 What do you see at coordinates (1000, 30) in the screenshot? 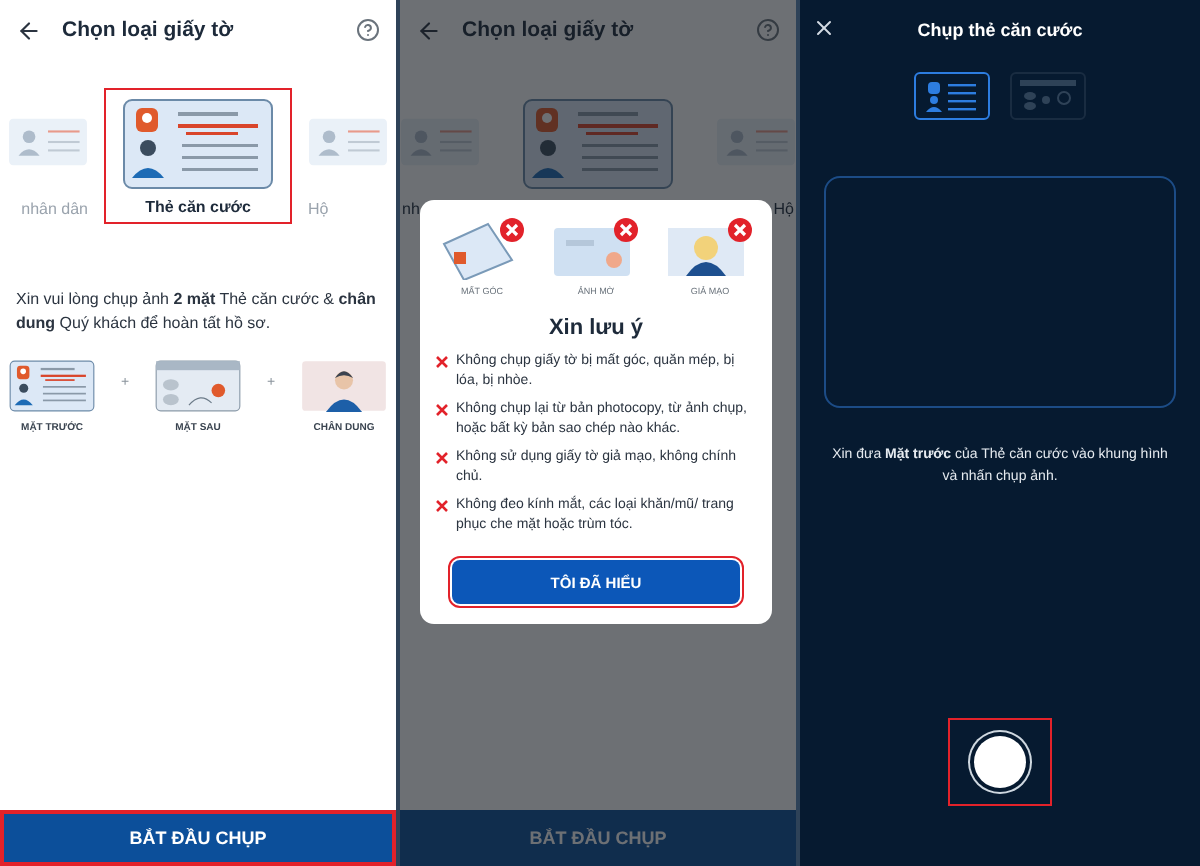
I see `screen-title: Chụp thẻ căn cước` at bounding box center [1000, 30].